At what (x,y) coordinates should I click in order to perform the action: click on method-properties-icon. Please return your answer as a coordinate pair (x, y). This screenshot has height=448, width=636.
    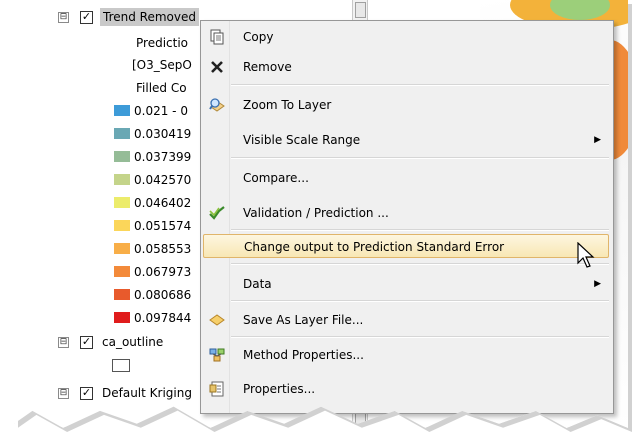
    Looking at the image, I should click on (217, 355).